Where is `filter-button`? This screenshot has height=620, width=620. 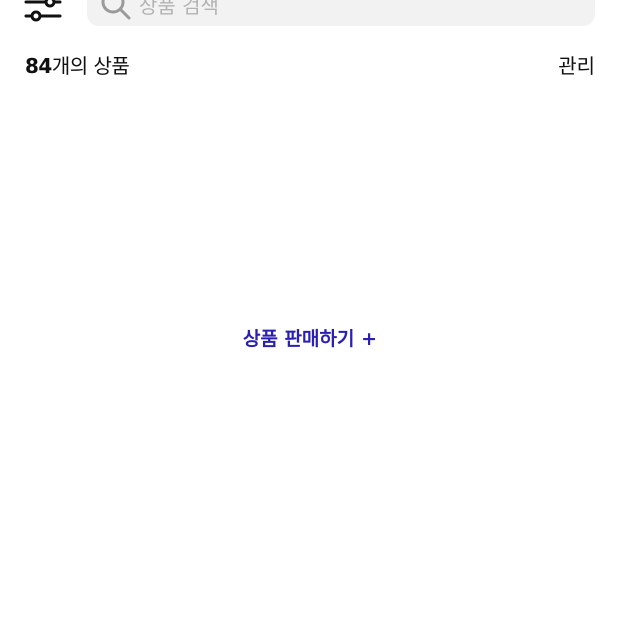 filter-button is located at coordinates (44, 13).